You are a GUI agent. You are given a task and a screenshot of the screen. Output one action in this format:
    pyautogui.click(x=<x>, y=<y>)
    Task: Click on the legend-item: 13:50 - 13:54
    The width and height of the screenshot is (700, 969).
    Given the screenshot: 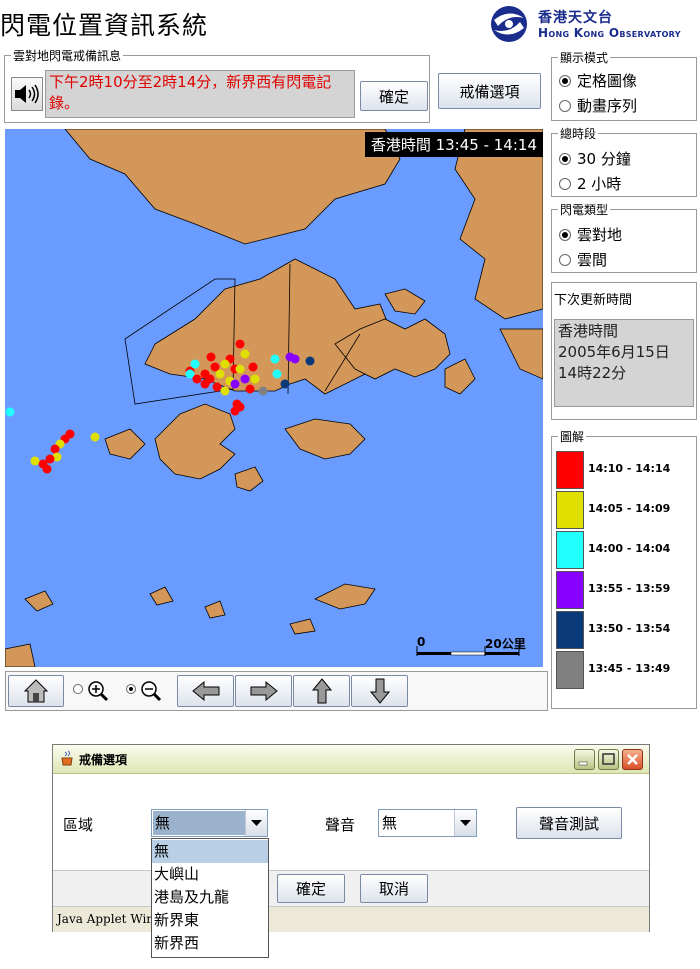 What is the action you would take?
    pyautogui.click(x=625, y=630)
    